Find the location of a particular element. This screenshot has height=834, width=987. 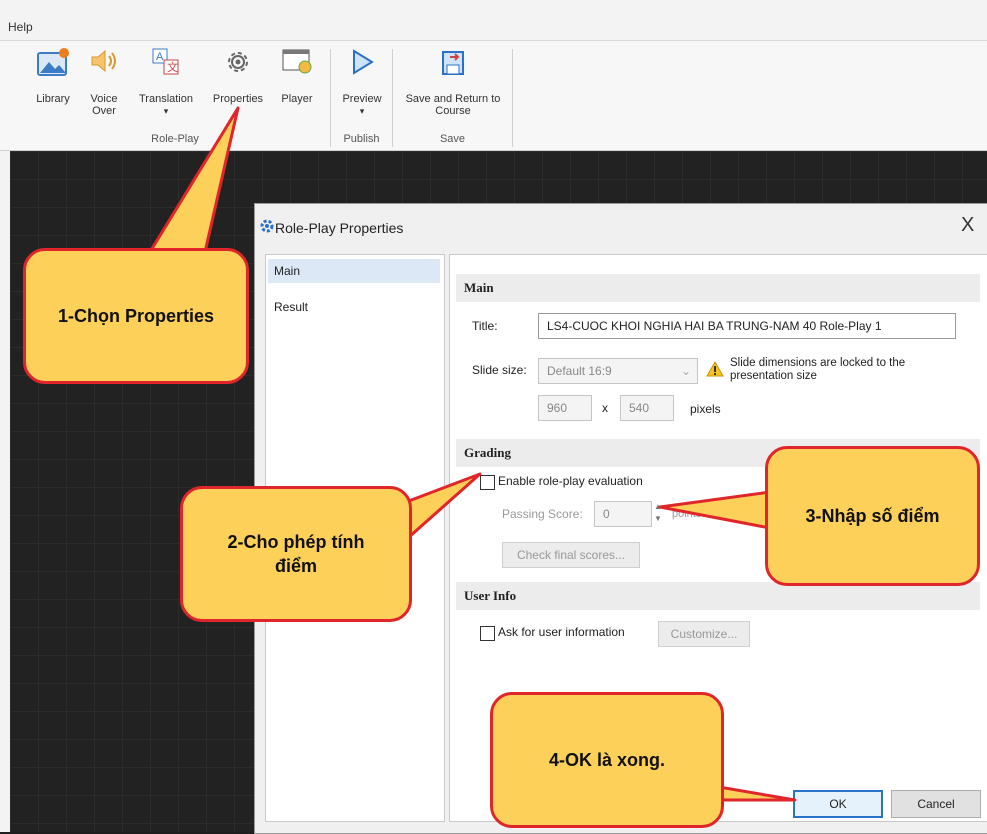

group-label-save: Save is located at coordinates (452, 139).